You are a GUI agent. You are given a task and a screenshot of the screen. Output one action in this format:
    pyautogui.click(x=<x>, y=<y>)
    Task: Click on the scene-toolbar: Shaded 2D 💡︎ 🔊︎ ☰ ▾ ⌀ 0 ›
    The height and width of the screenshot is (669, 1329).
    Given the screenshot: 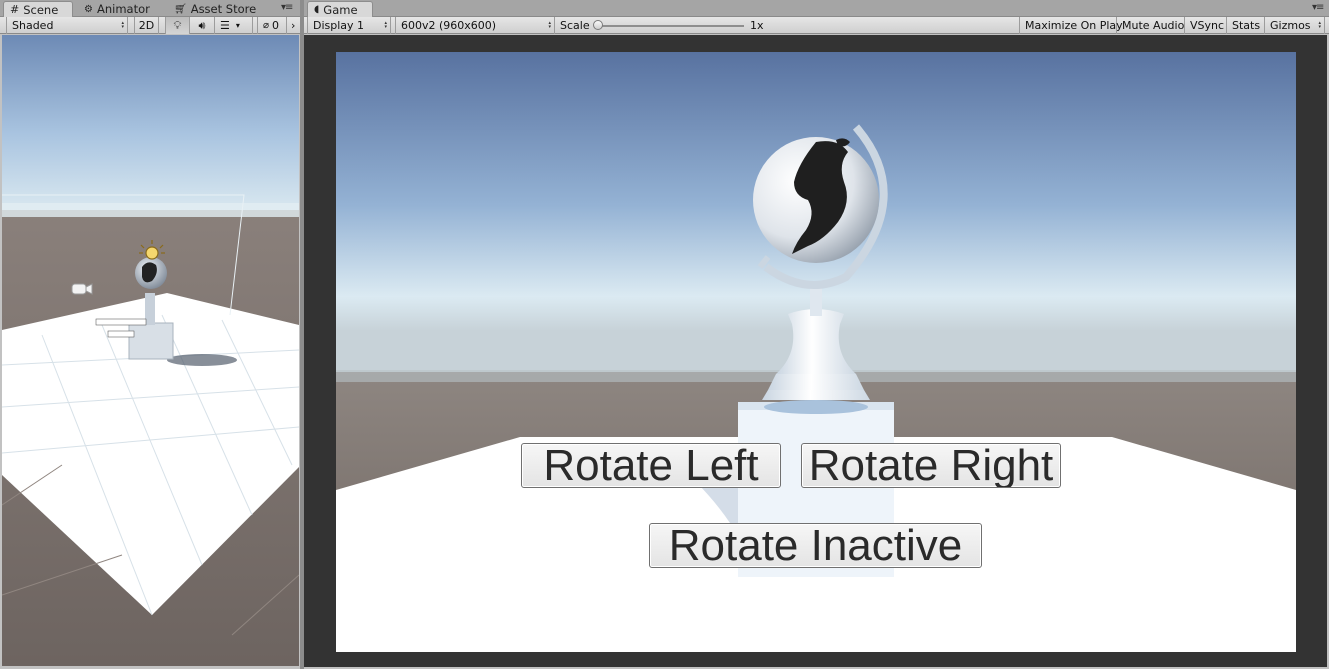 What is the action you would take?
    pyautogui.click(x=150, y=25)
    